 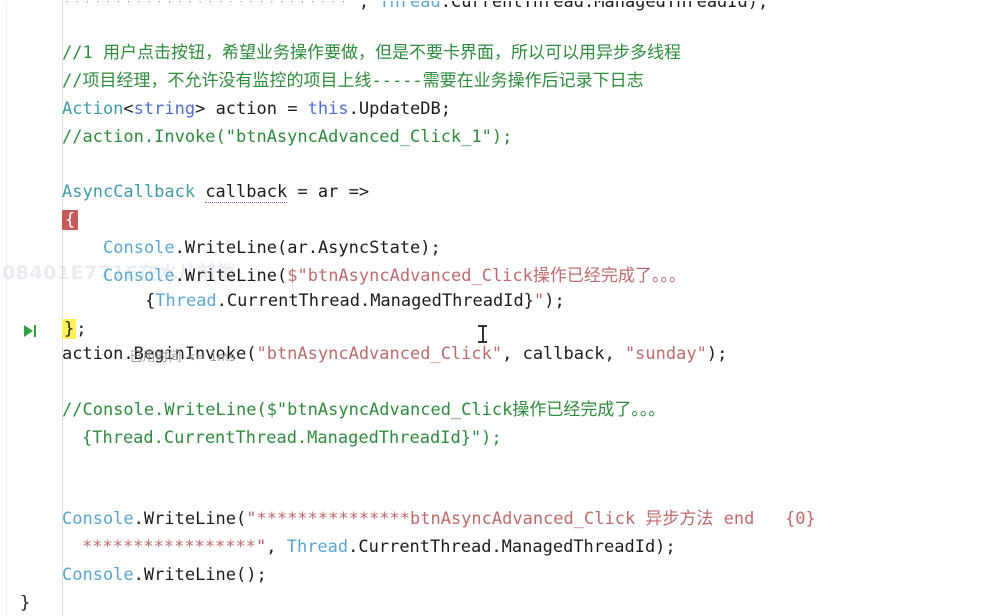 I want to click on code-token-plain: }, so click(x=25, y=603).